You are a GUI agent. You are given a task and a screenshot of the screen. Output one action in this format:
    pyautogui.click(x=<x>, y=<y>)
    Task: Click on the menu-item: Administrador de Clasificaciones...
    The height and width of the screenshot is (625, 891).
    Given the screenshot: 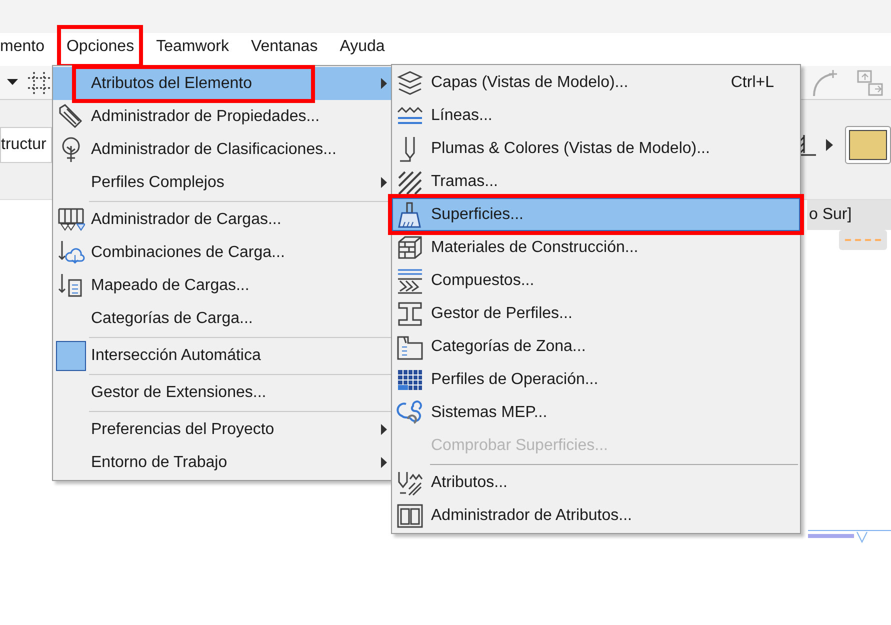 What is the action you would take?
    pyautogui.click(x=222, y=149)
    